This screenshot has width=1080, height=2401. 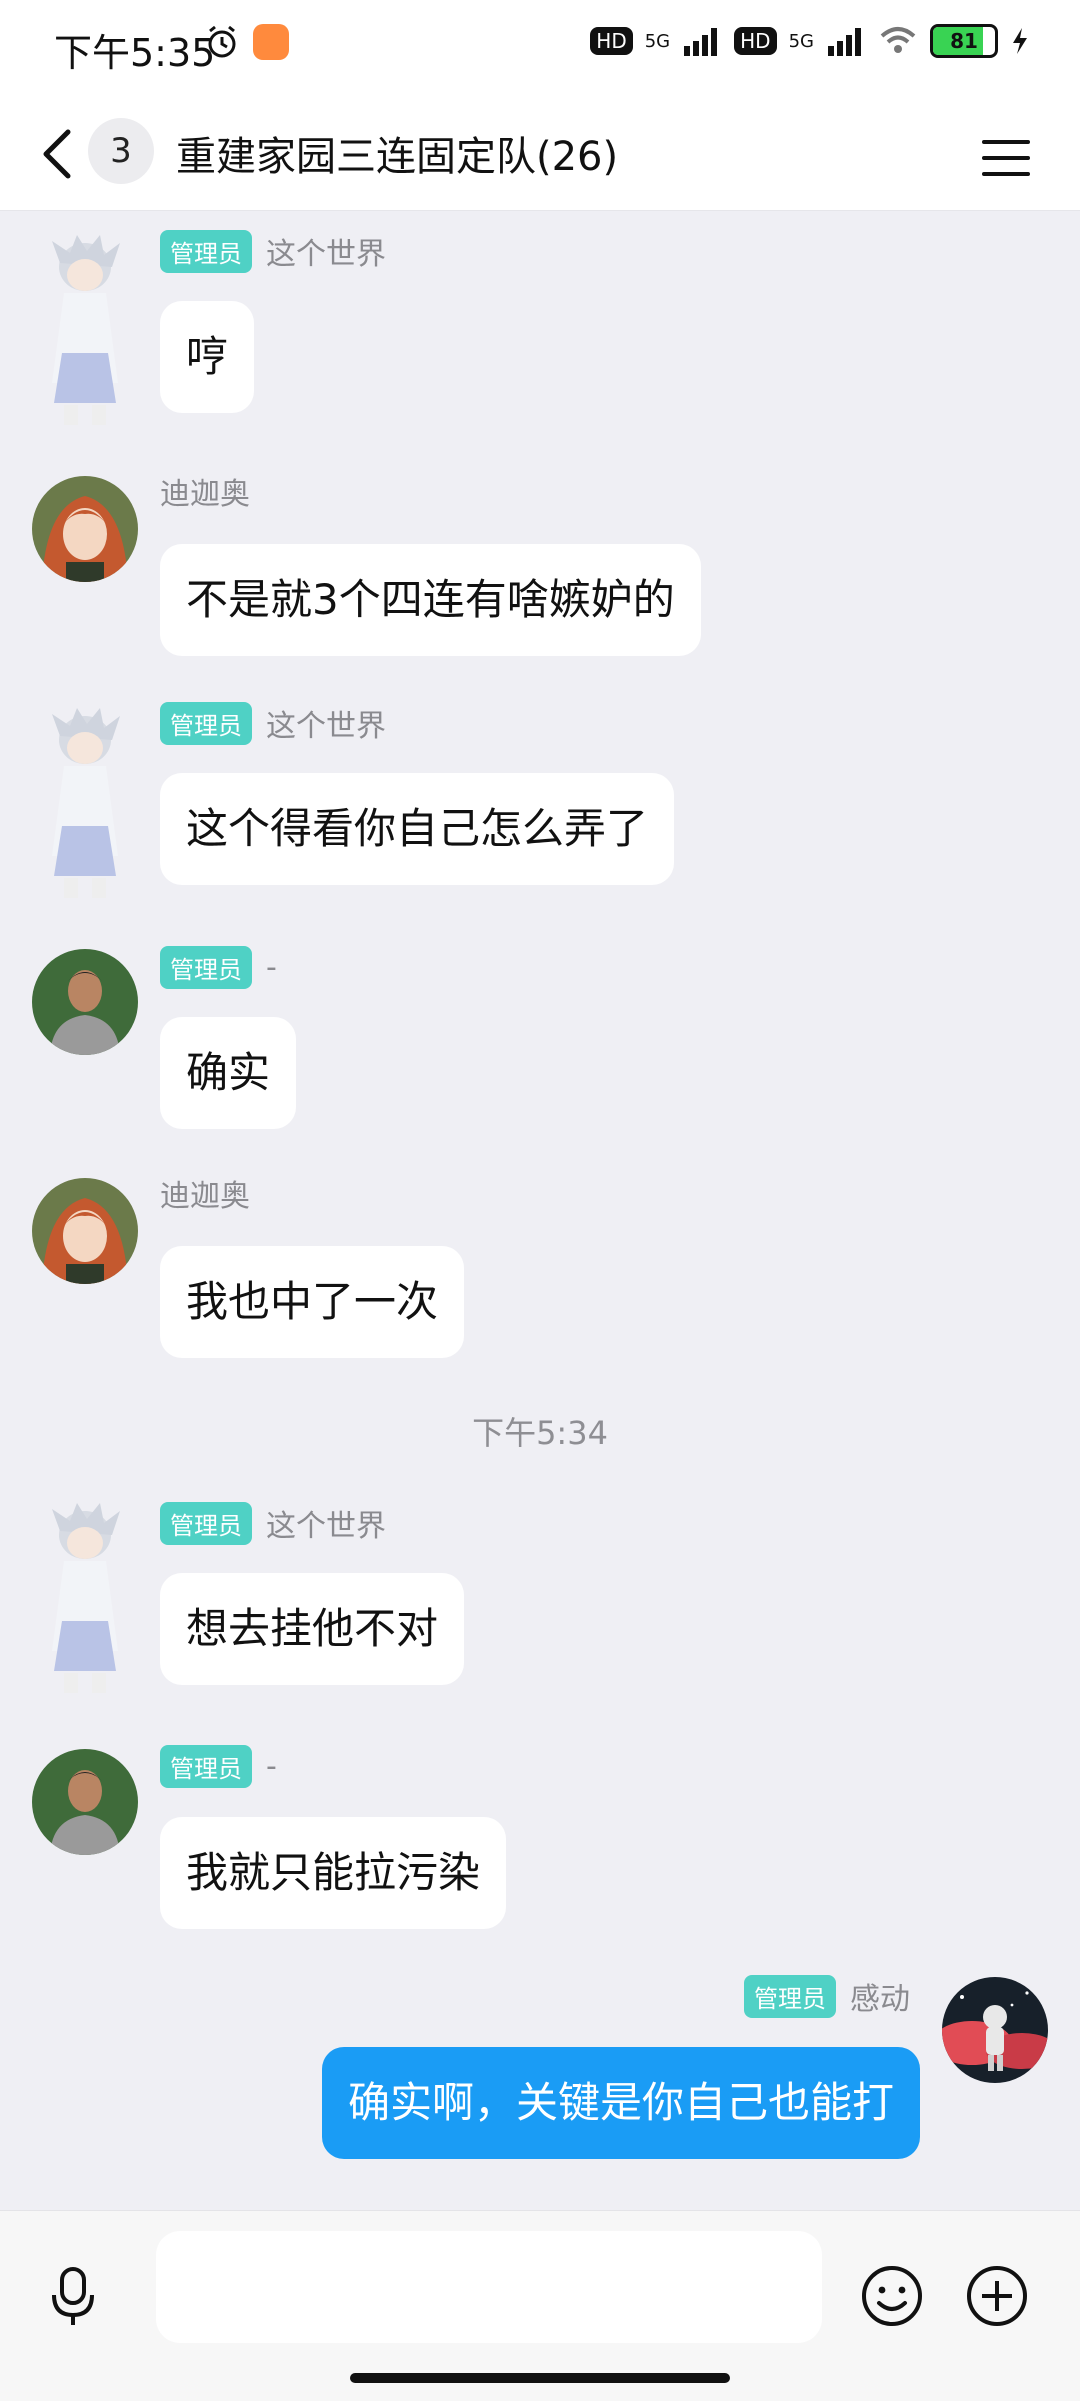 What do you see at coordinates (135, 53) in the screenshot?
I see `status-time: 下午5:35` at bounding box center [135, 53].